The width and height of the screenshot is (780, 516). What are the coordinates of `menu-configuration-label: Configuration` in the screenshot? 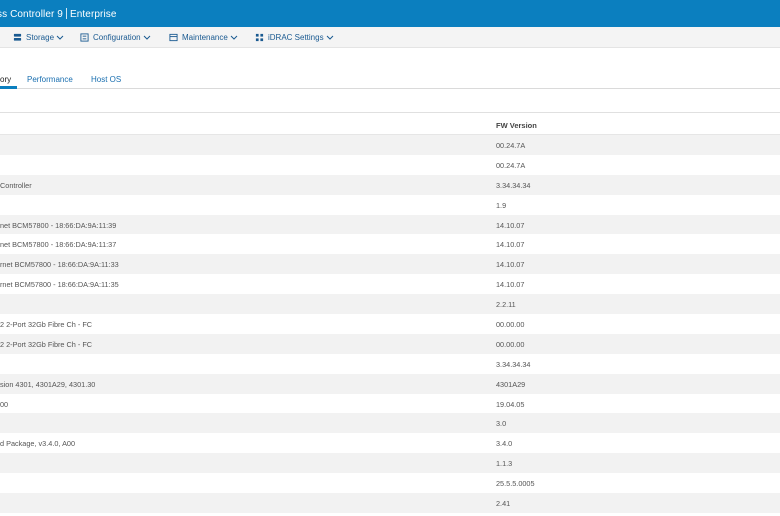 It's located at (117, 37).